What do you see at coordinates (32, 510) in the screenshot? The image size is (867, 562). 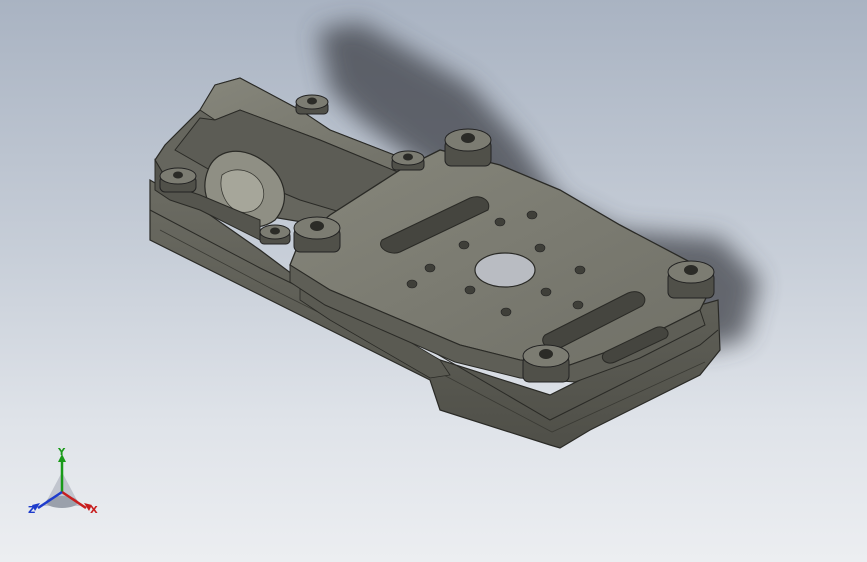 I see `triad-z-label: Z` at bounding box center [32, 510].